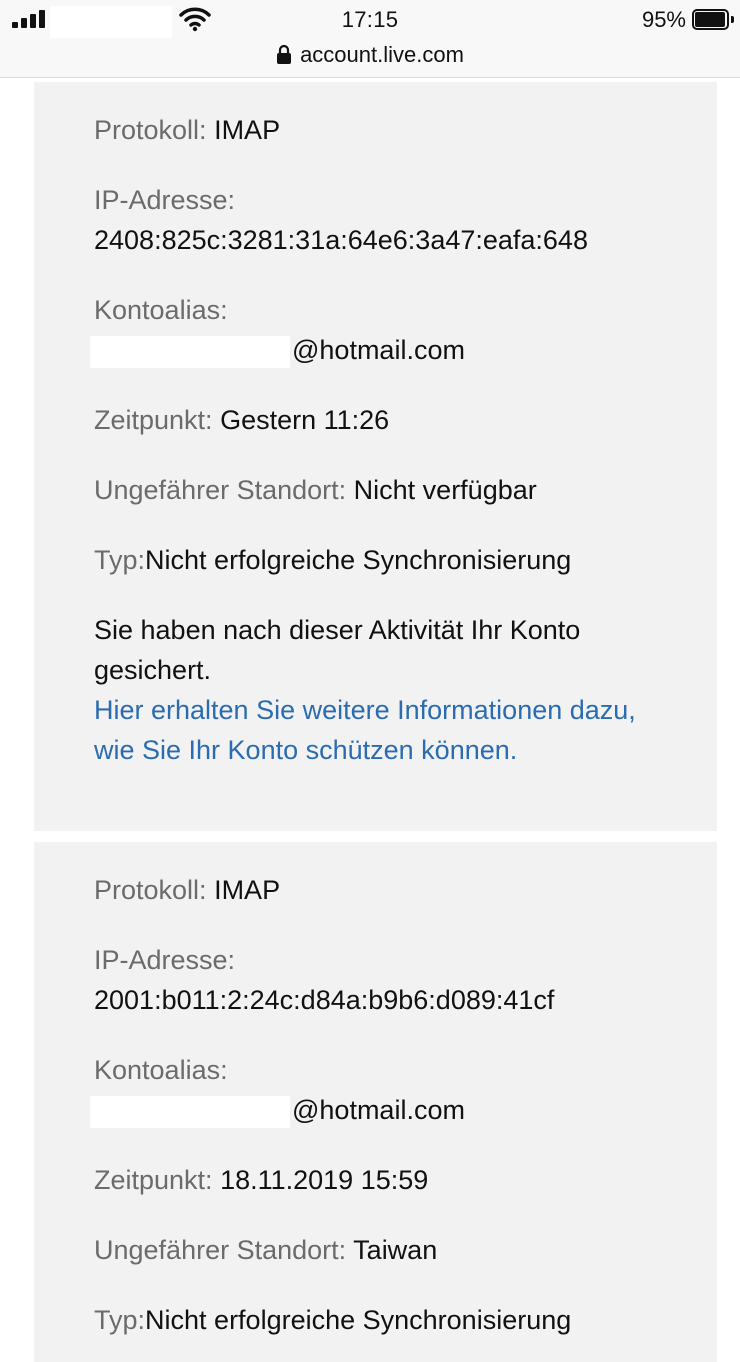 The height and width of the screenshot is (1362, 740). I want to click on url-text: account.live.com, so click(382, 54).